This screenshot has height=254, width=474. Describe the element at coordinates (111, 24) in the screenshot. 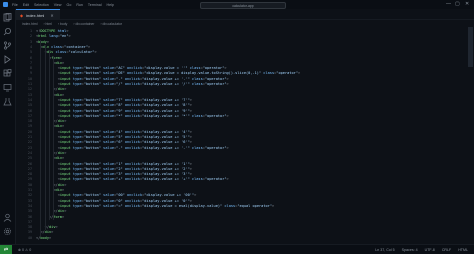

I see `breadcrumb-item: › div.calculator` at that location.